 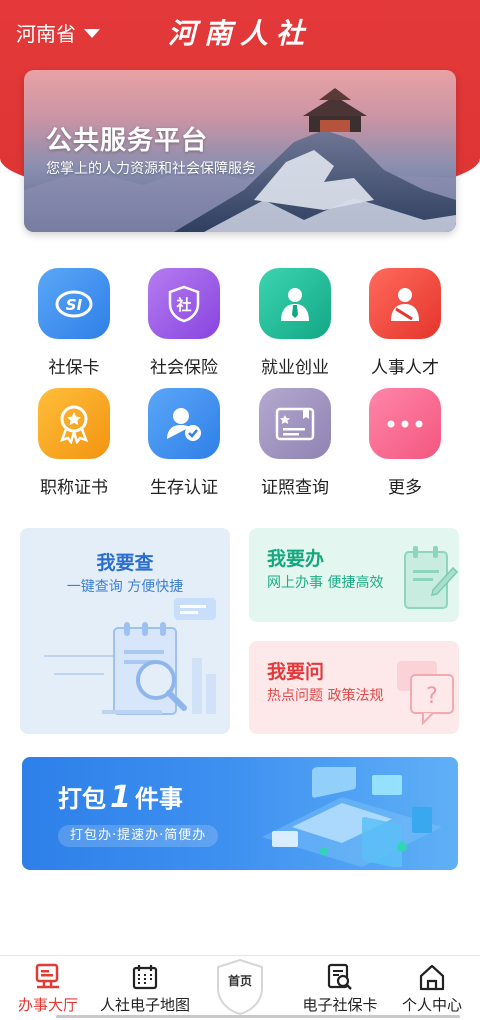 I want to click on nav-item-service-hall: 办事大厅, so click(x=48, y=986).